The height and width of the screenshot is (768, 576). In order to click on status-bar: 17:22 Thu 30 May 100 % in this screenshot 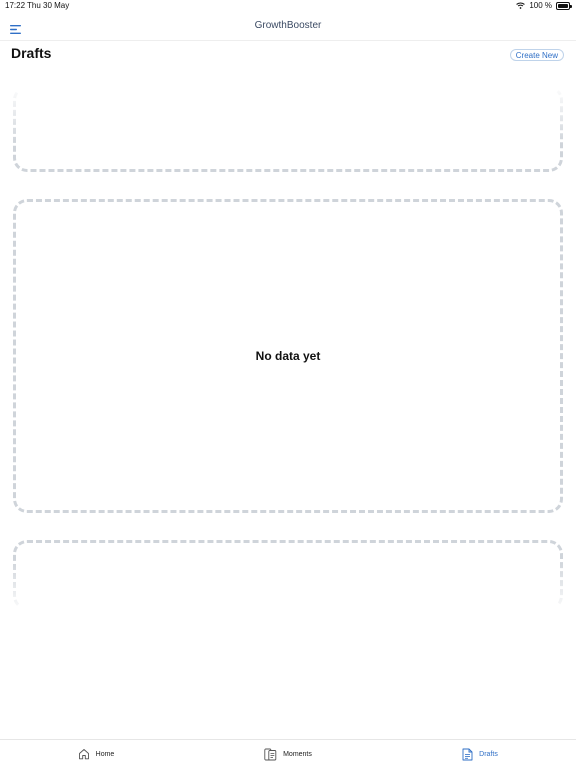, I will do `click(288, 6)`.